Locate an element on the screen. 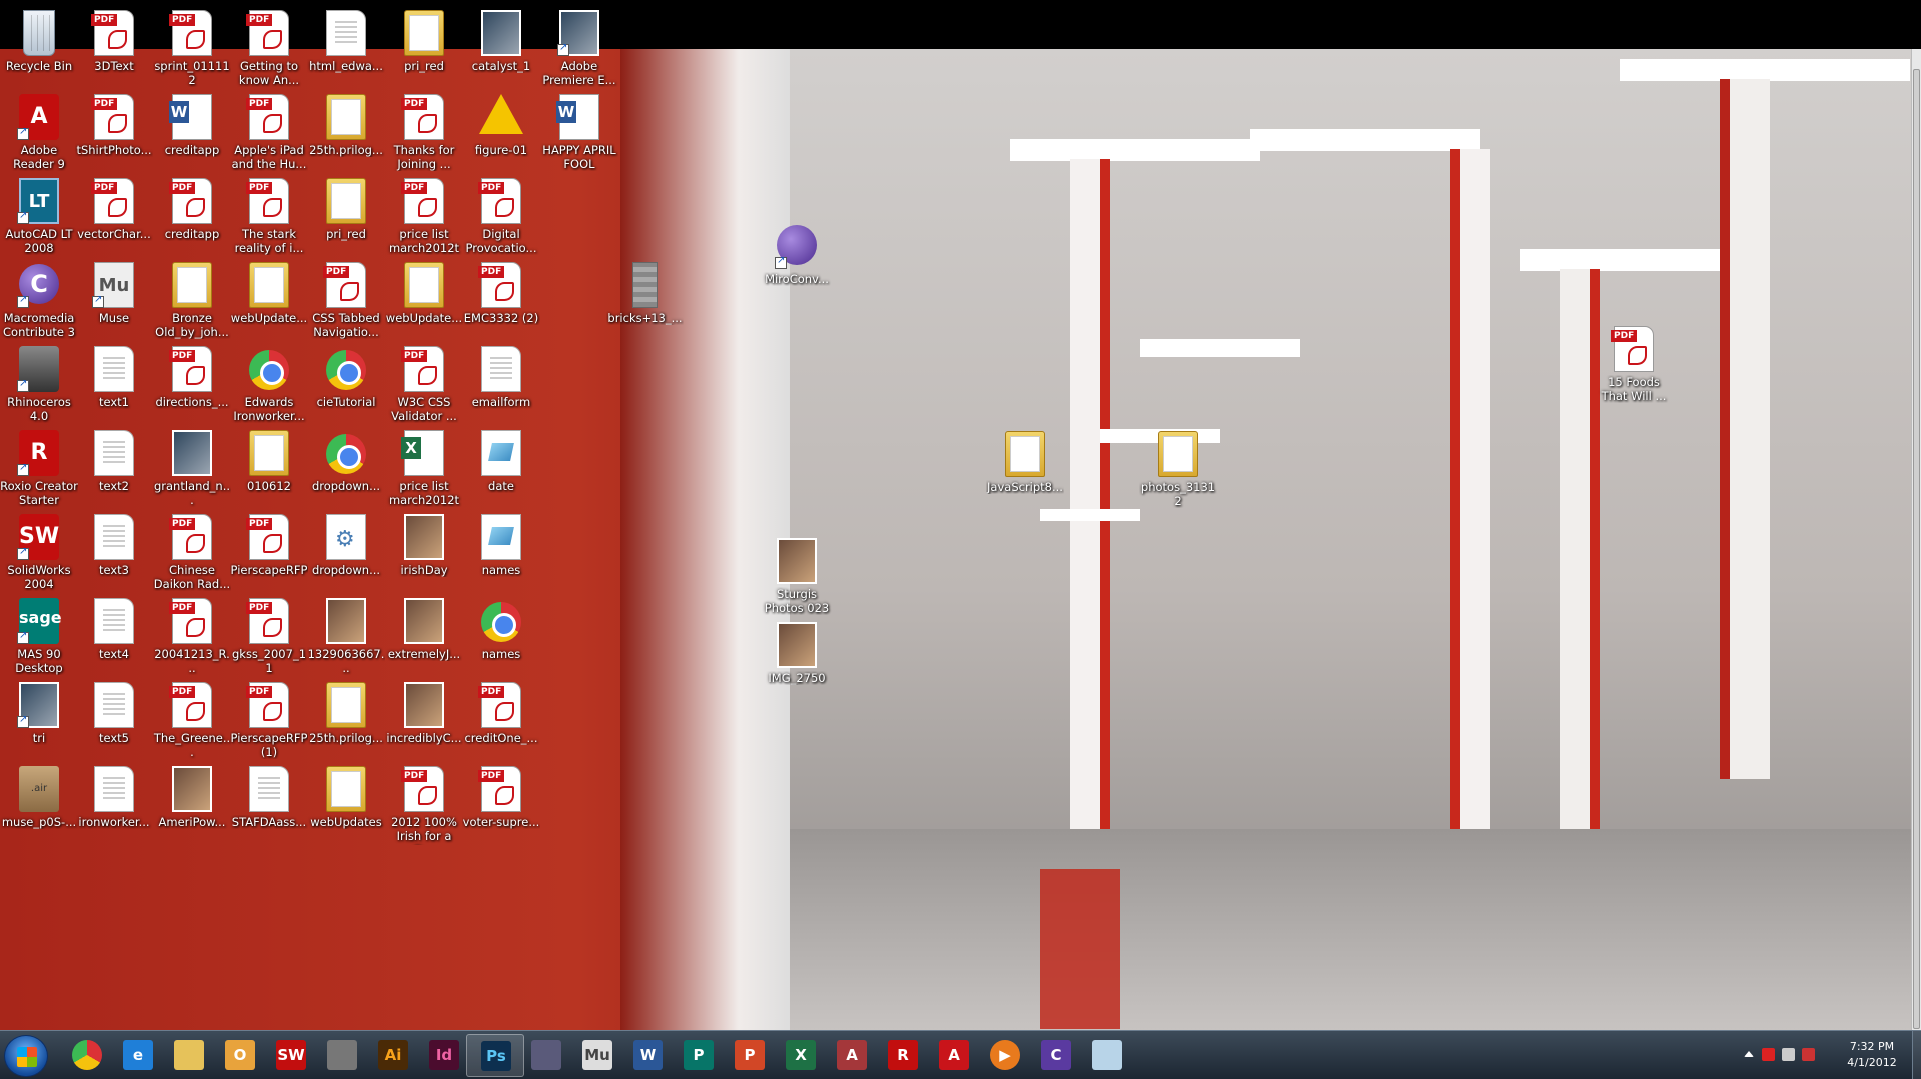 This screenshot has height=1079, width=1921. taskbar-rhino-button is located at coordinates (342, 1055).